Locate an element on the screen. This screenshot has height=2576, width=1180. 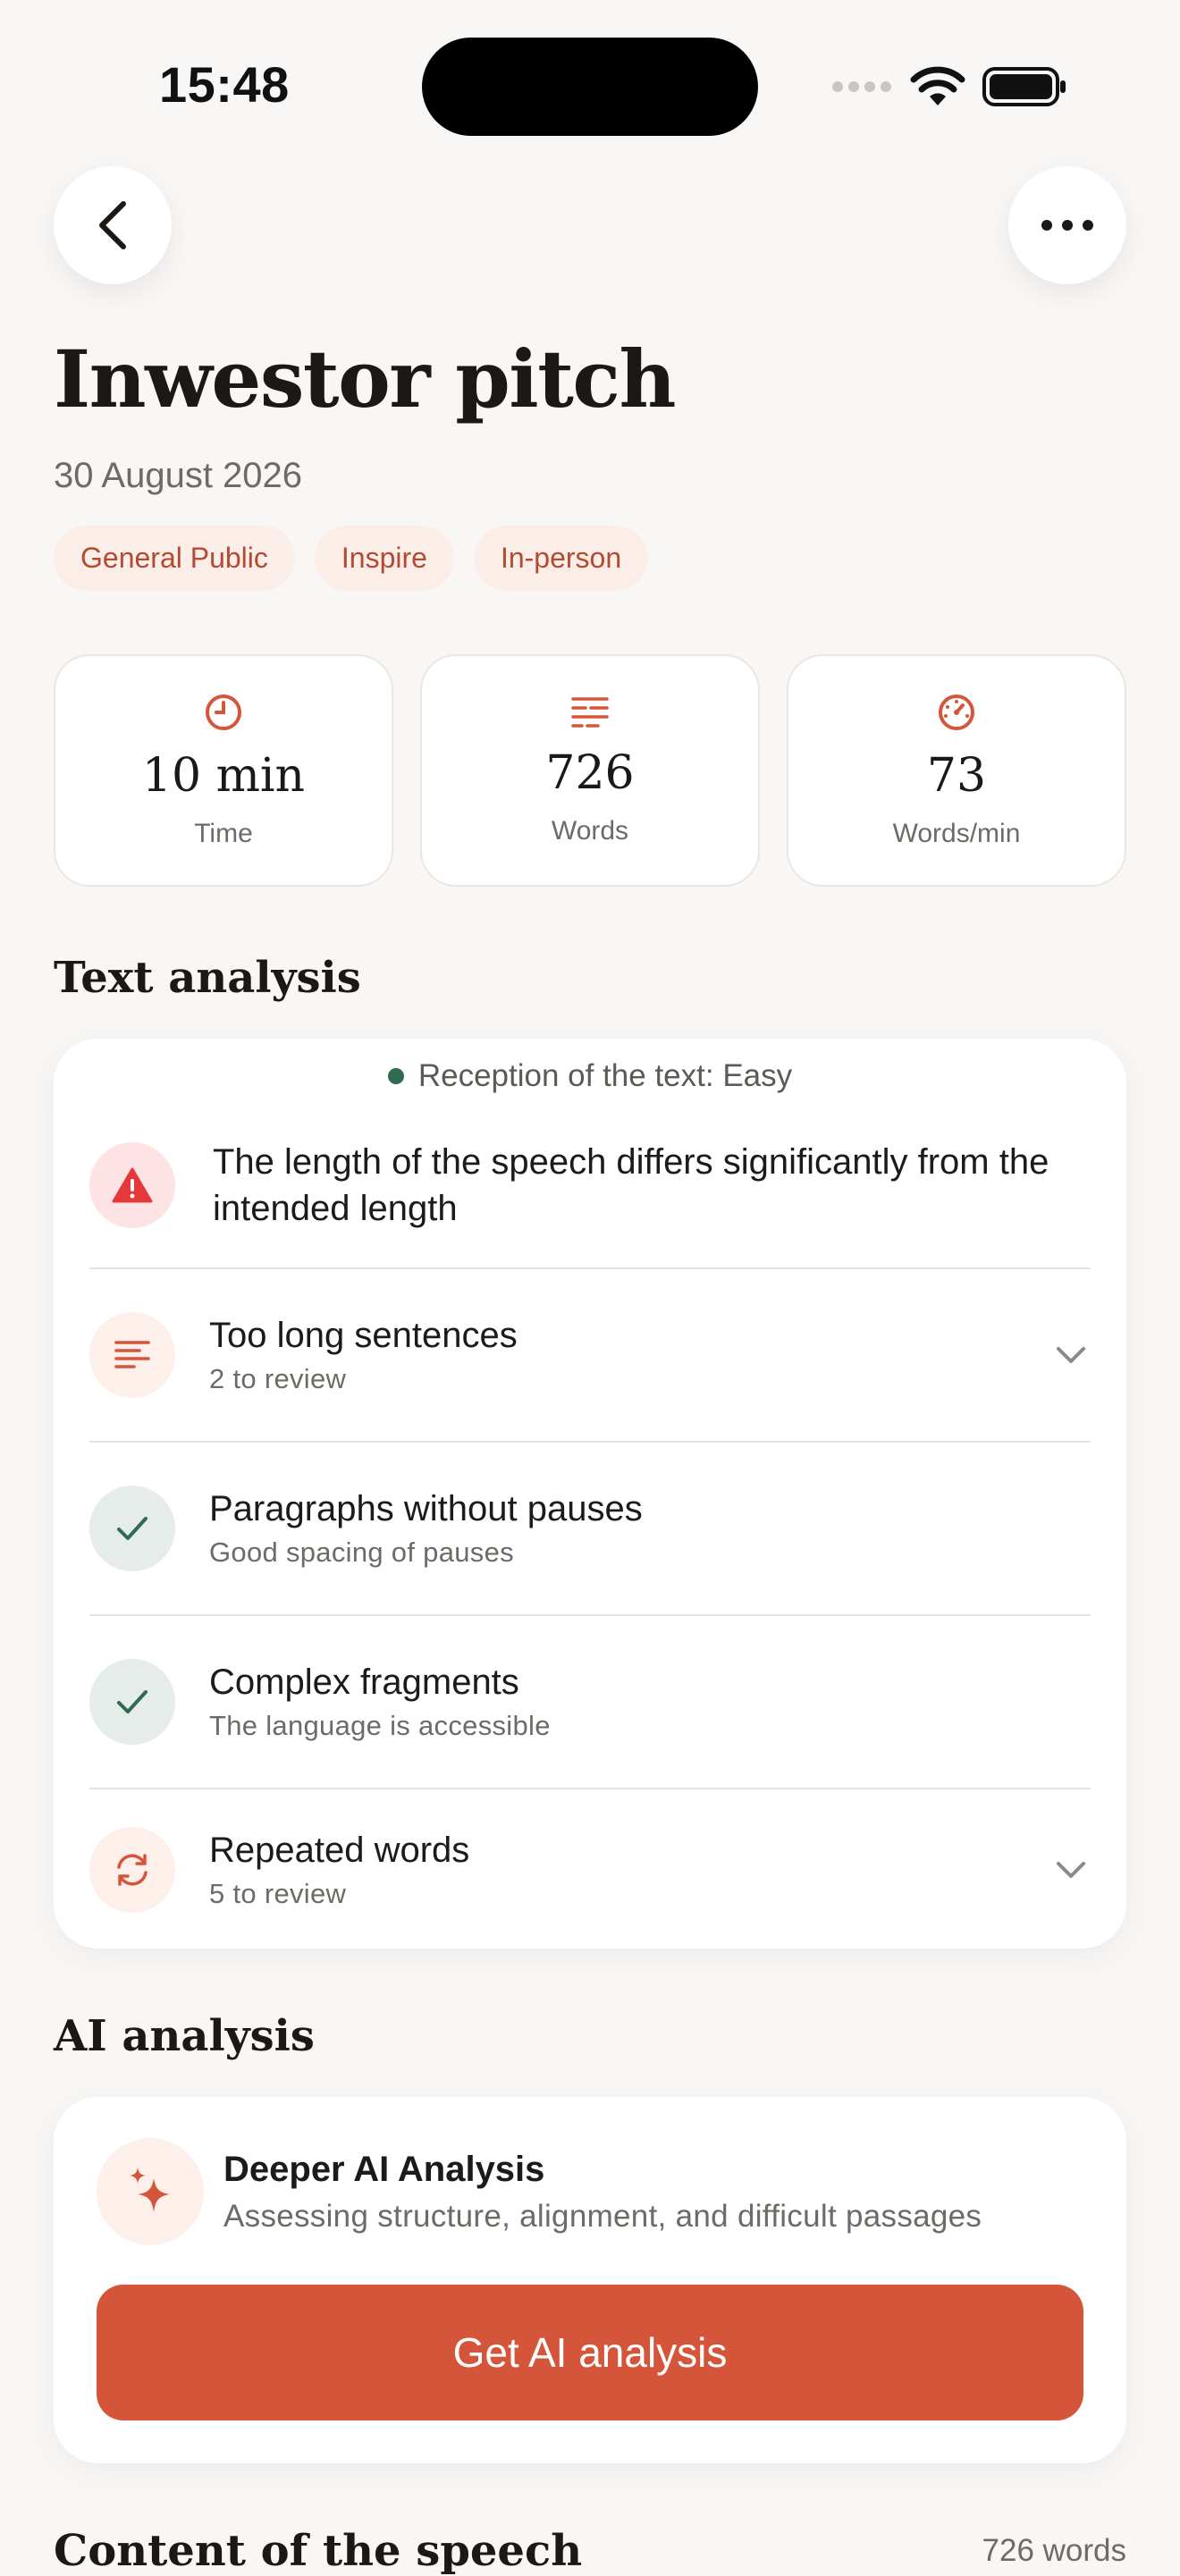
stat-words: 726 Words is located at coordinates (590, 771).